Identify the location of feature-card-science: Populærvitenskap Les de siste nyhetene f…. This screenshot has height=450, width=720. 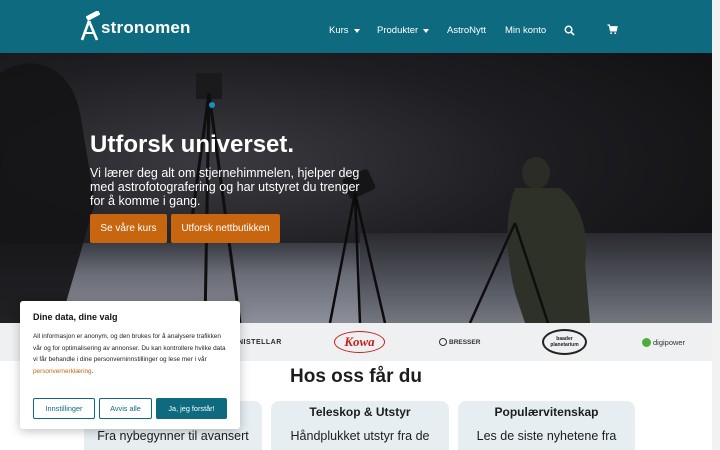
(546, 425).